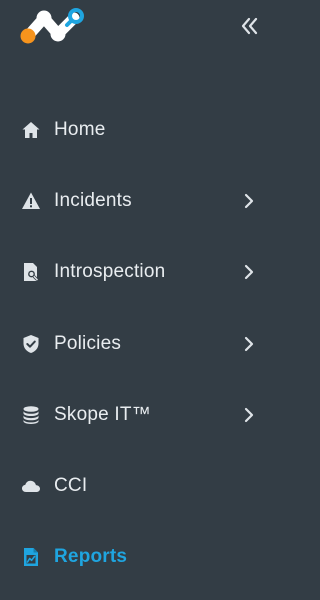 Image resolution: width=320 pixels, height=600 pixels. Describe the element at coordinates (136, 557) in the screenshot. I see `sidebar-item-reports: Reports` at that location.